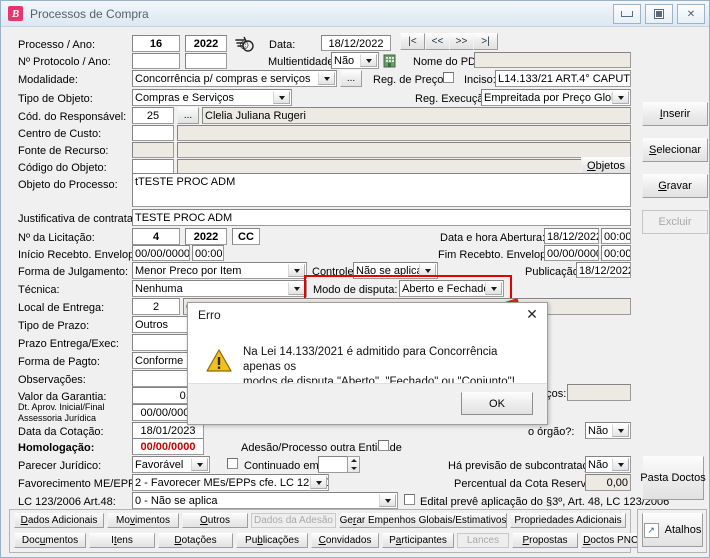 Image resolution: width=710 pixels, height=558 pixels. What do you see at coordinates (599, 392) in the screenshot?
I see `planilha-precos-input` at bounding box center [599, 392].